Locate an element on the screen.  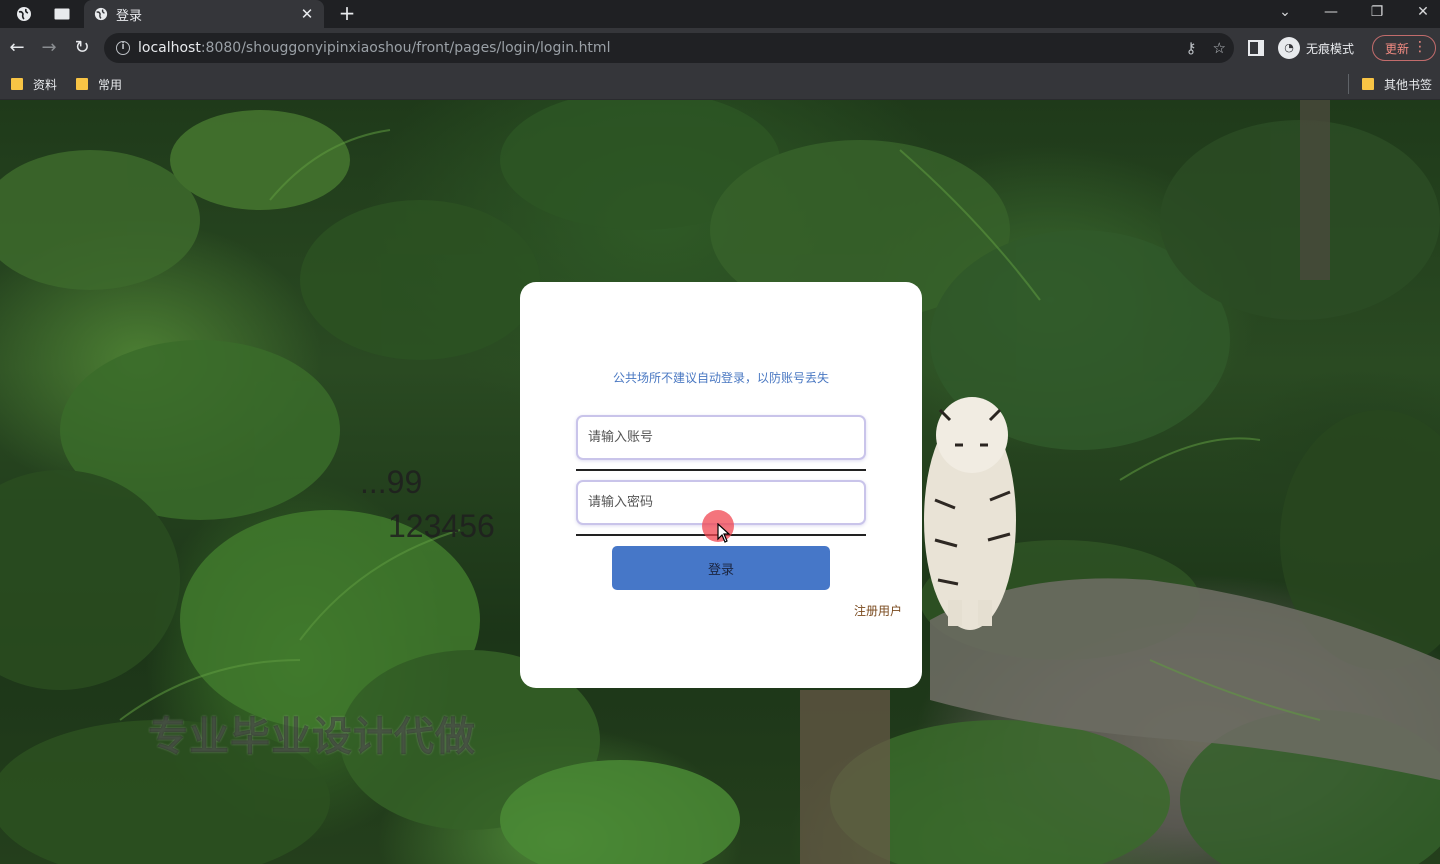
bookmarks-bar: 资料 常用 其他书签 is located at coordinates (720, 84).